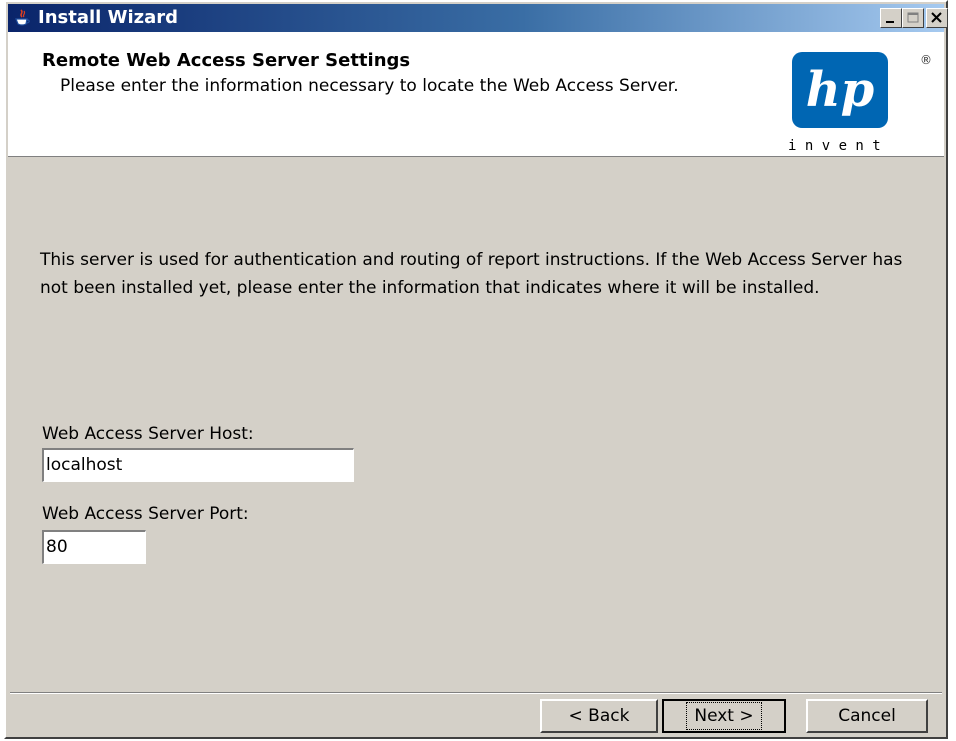  Describe the element at coordinates (145, 514) in the screenshot. I see `port-label: Web Access Server Port:` at that location.